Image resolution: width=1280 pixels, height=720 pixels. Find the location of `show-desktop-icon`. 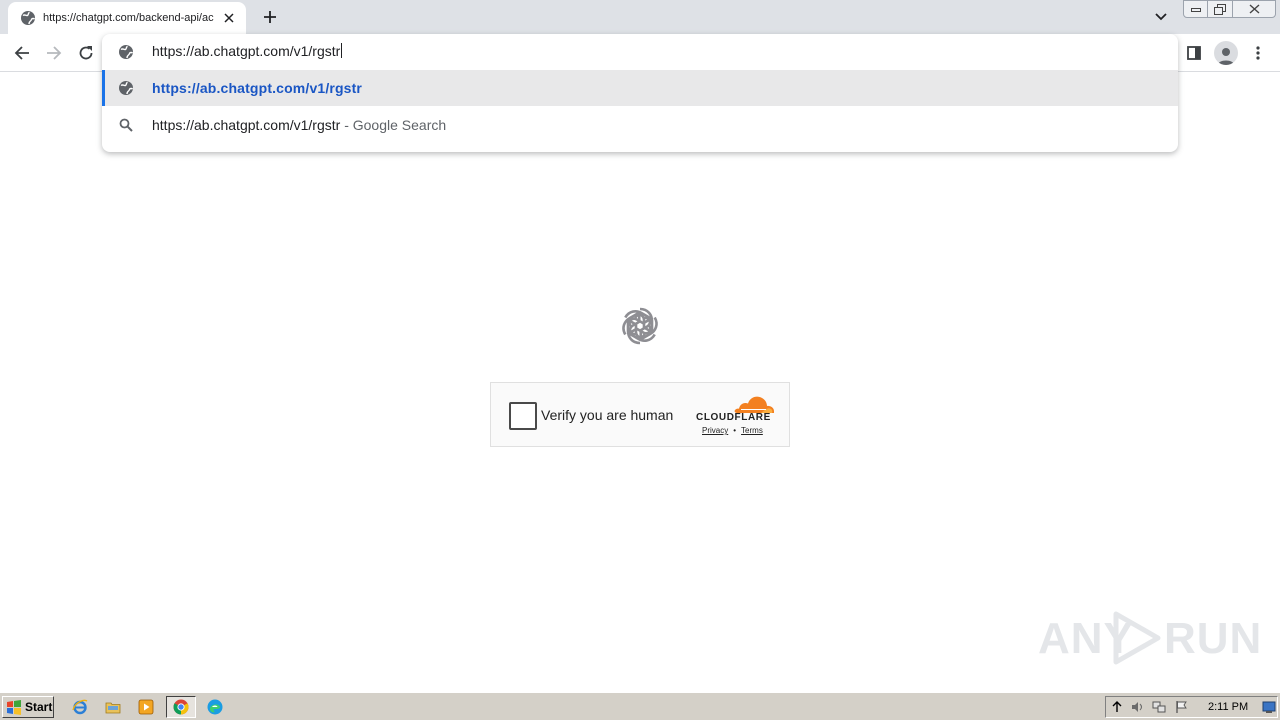

show-desktop-icon is located at coordinates (1269, 707).